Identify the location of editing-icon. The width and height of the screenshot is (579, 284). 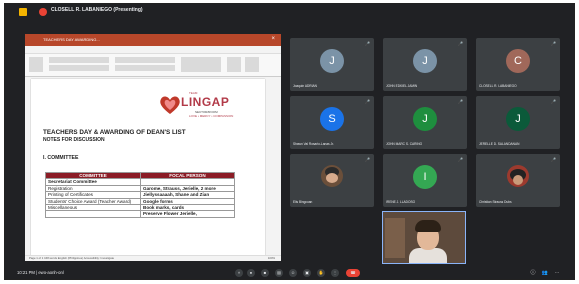
(234, 64).